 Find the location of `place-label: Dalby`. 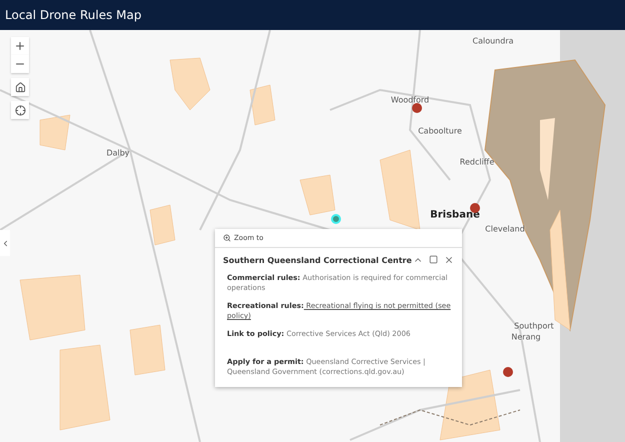

place-label: Dalby is located at coordinates (118, 153).